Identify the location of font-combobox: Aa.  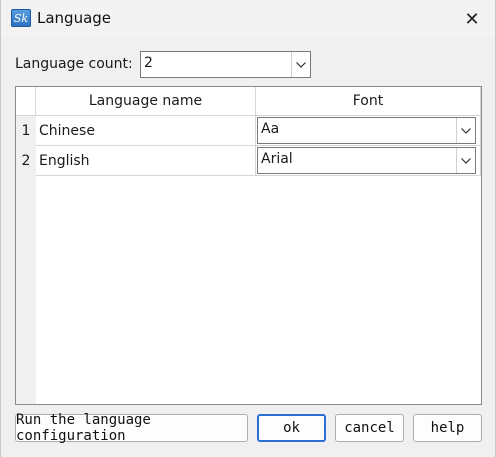
(366, 130).